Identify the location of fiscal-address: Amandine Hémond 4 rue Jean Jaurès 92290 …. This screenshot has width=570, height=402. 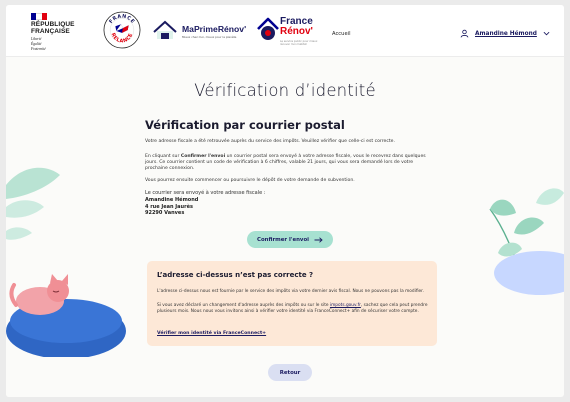
(171, 207).